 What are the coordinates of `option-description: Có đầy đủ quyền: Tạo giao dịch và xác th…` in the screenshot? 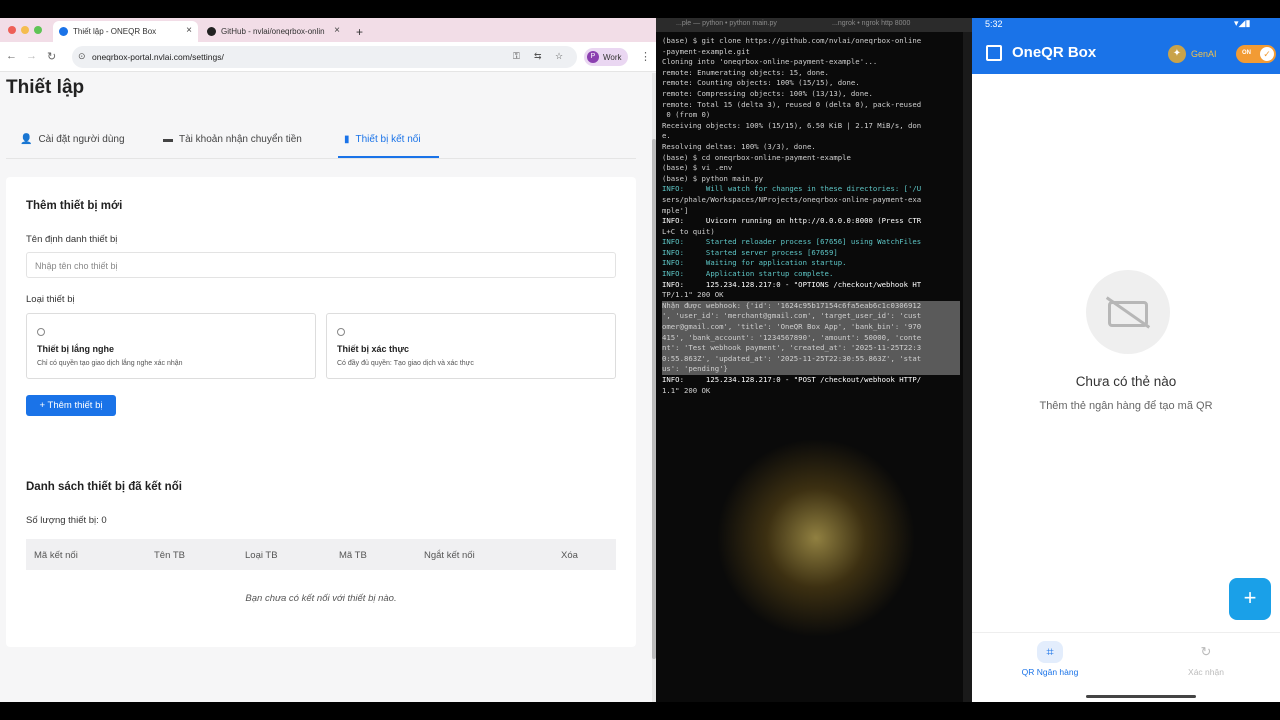 It's located at (405, 363).